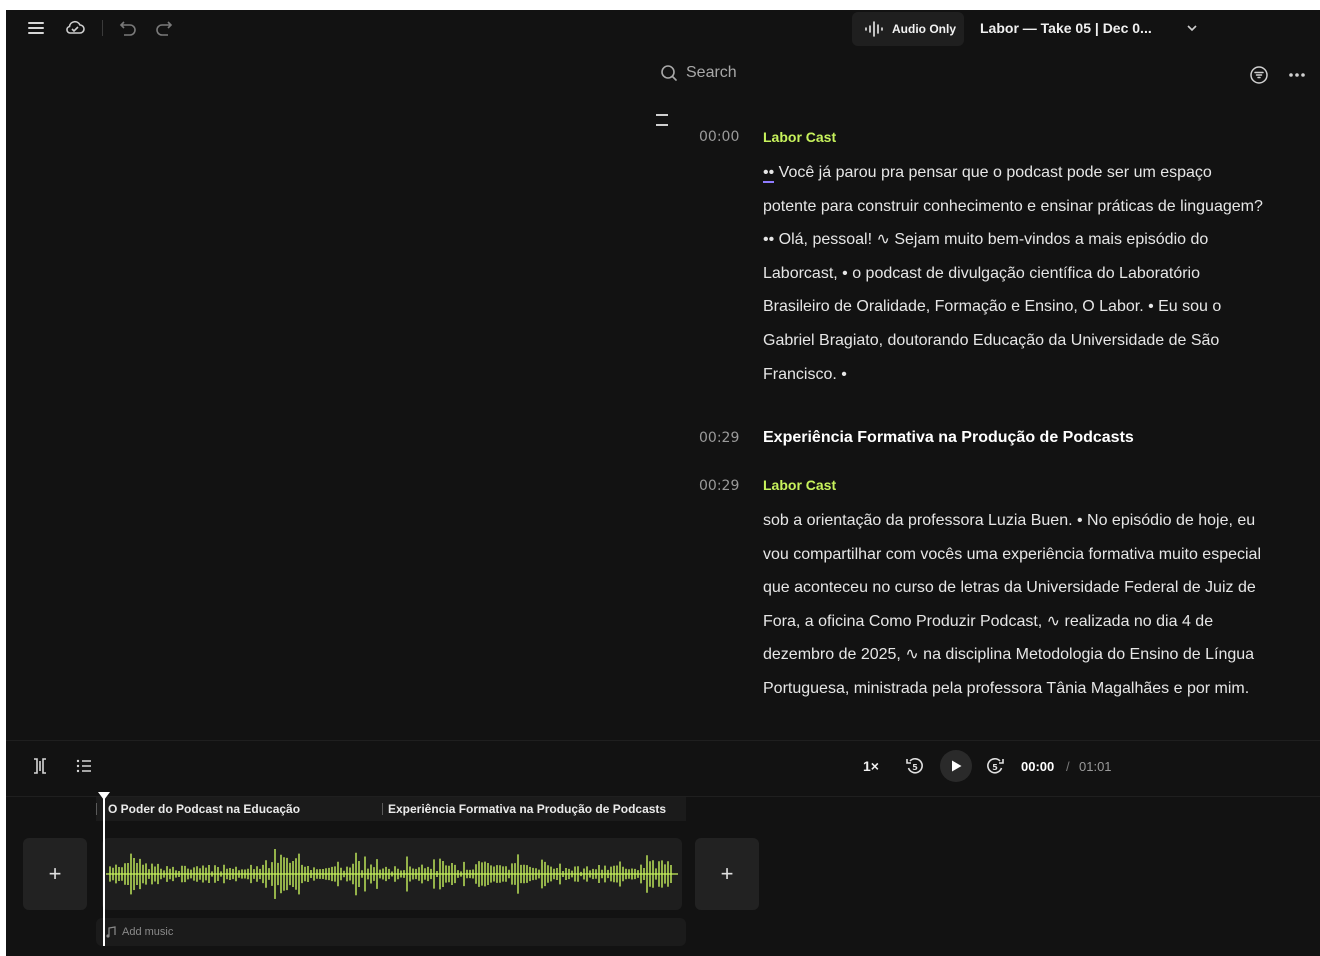 This screenshot has width=1320, height=956. Describe the element at coordinates (40, 766) in the screenshot. I see `split-clip-icon` at that location.